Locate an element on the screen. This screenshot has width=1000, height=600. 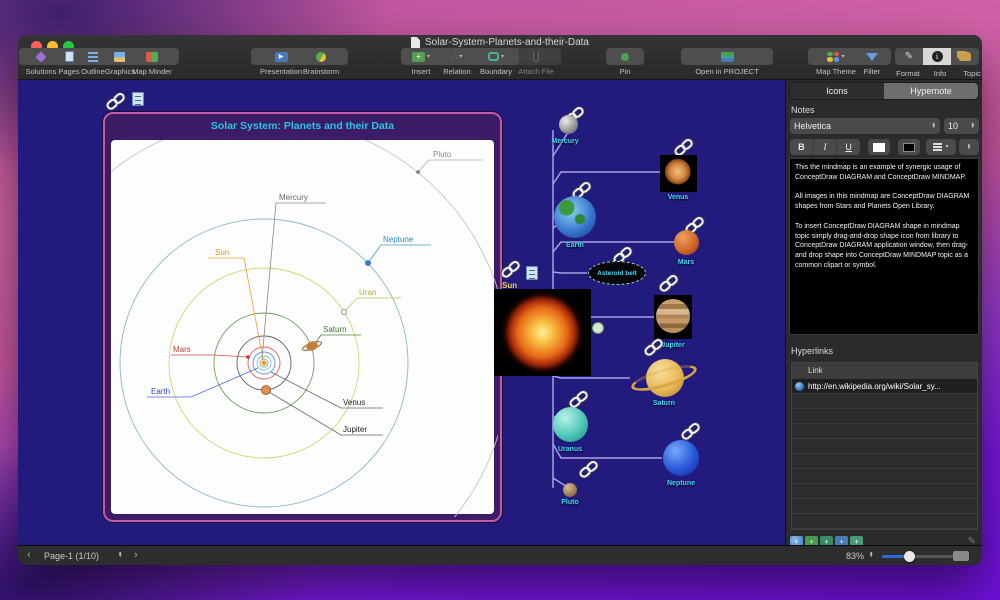
bold-button: B is located at coordinates (802, 147).